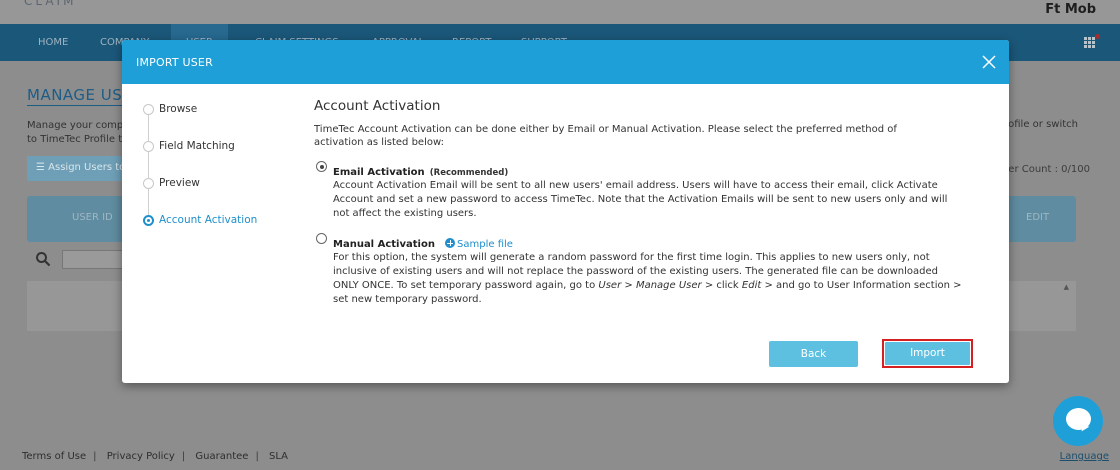 This screenshot has width=1120, height=470. Describe the element at coordinates (321, 166) in the screenshot. I see `email-activation-radio` at that location.